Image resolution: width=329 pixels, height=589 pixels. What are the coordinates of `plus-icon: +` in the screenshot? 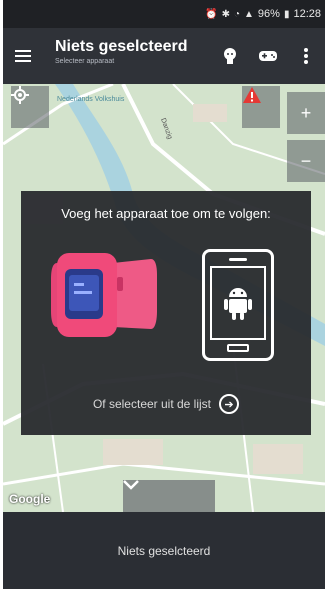 It's located at (306, 112).